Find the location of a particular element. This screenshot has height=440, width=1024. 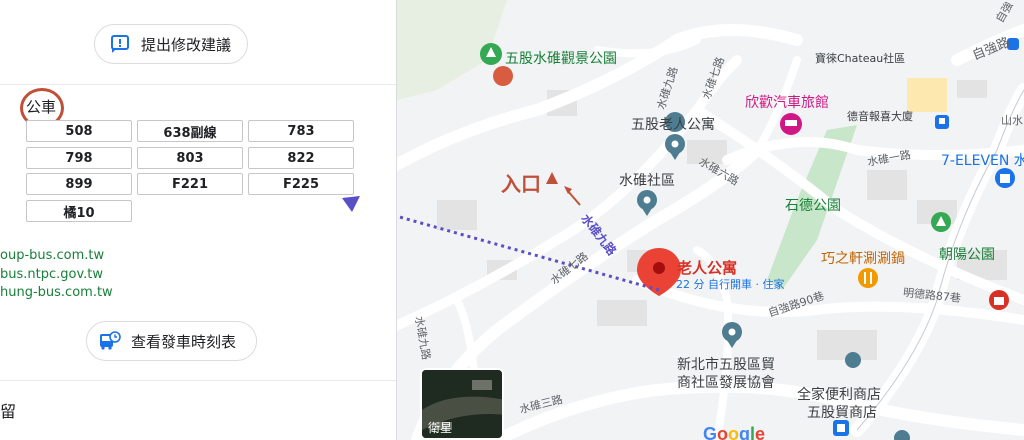

route-chip: 638副線 is located at coordinates (190, 131).